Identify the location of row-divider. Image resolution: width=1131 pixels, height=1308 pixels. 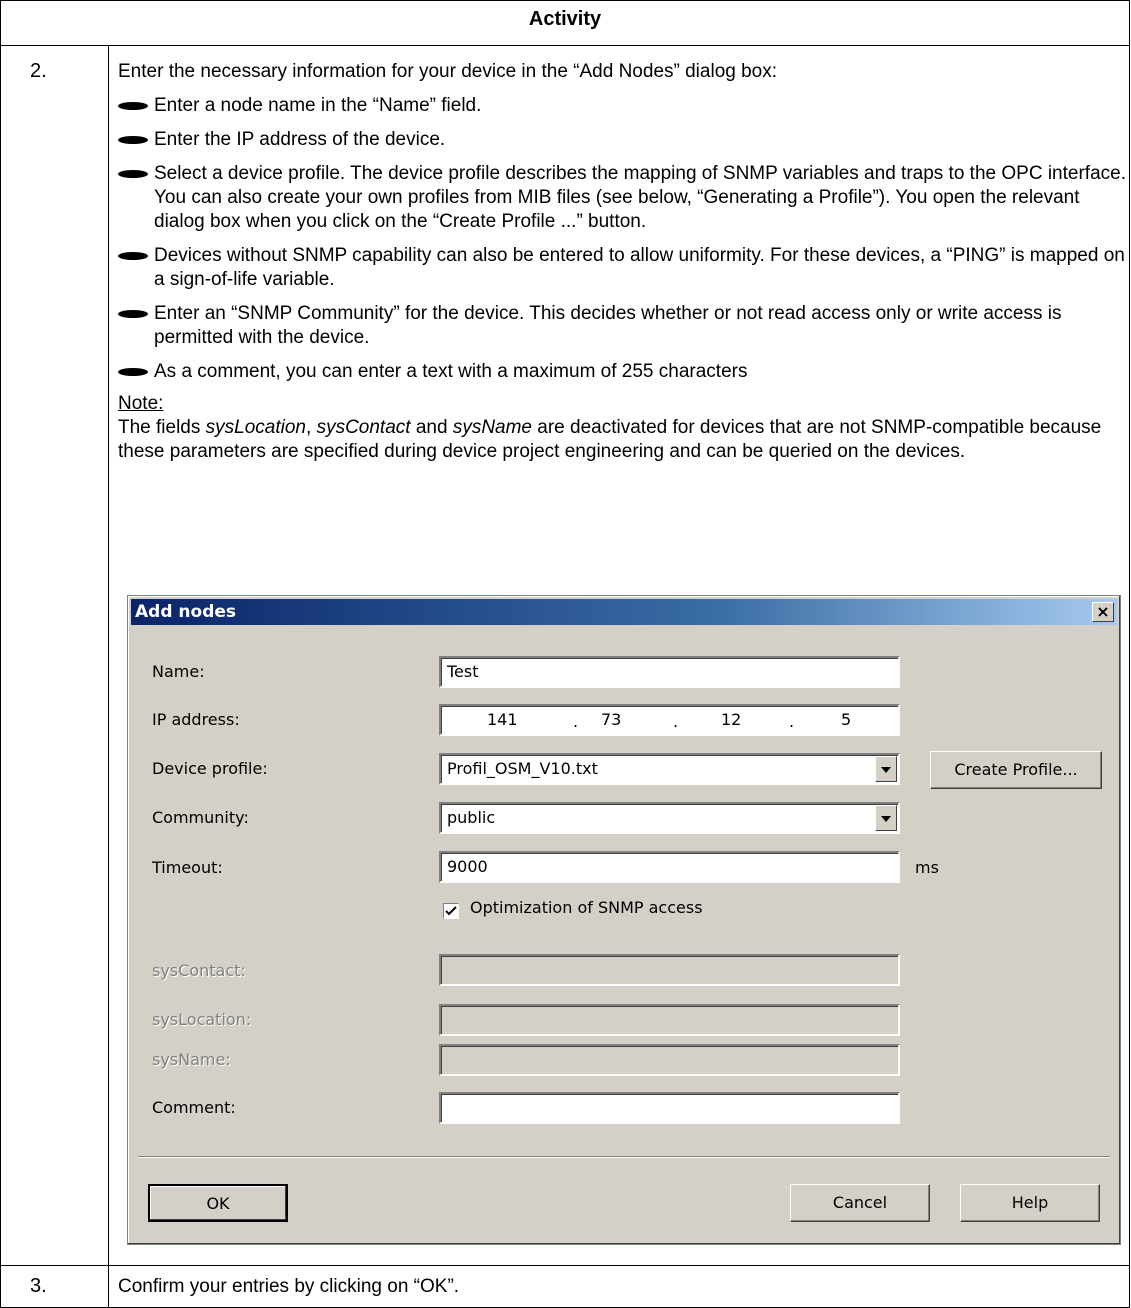
(565, 1265).